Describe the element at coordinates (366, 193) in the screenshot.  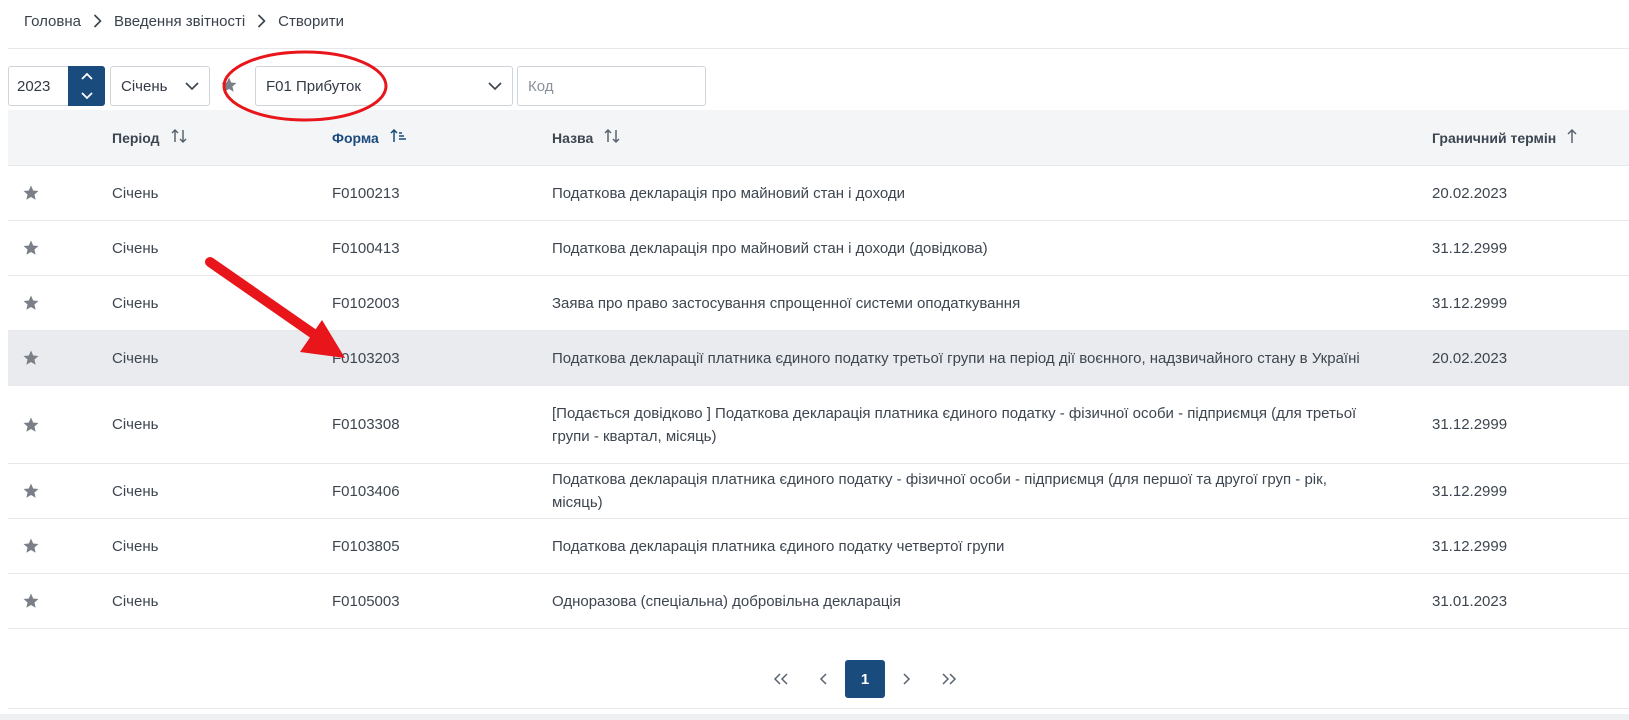
I see `cell-form: F0100213` at that location.